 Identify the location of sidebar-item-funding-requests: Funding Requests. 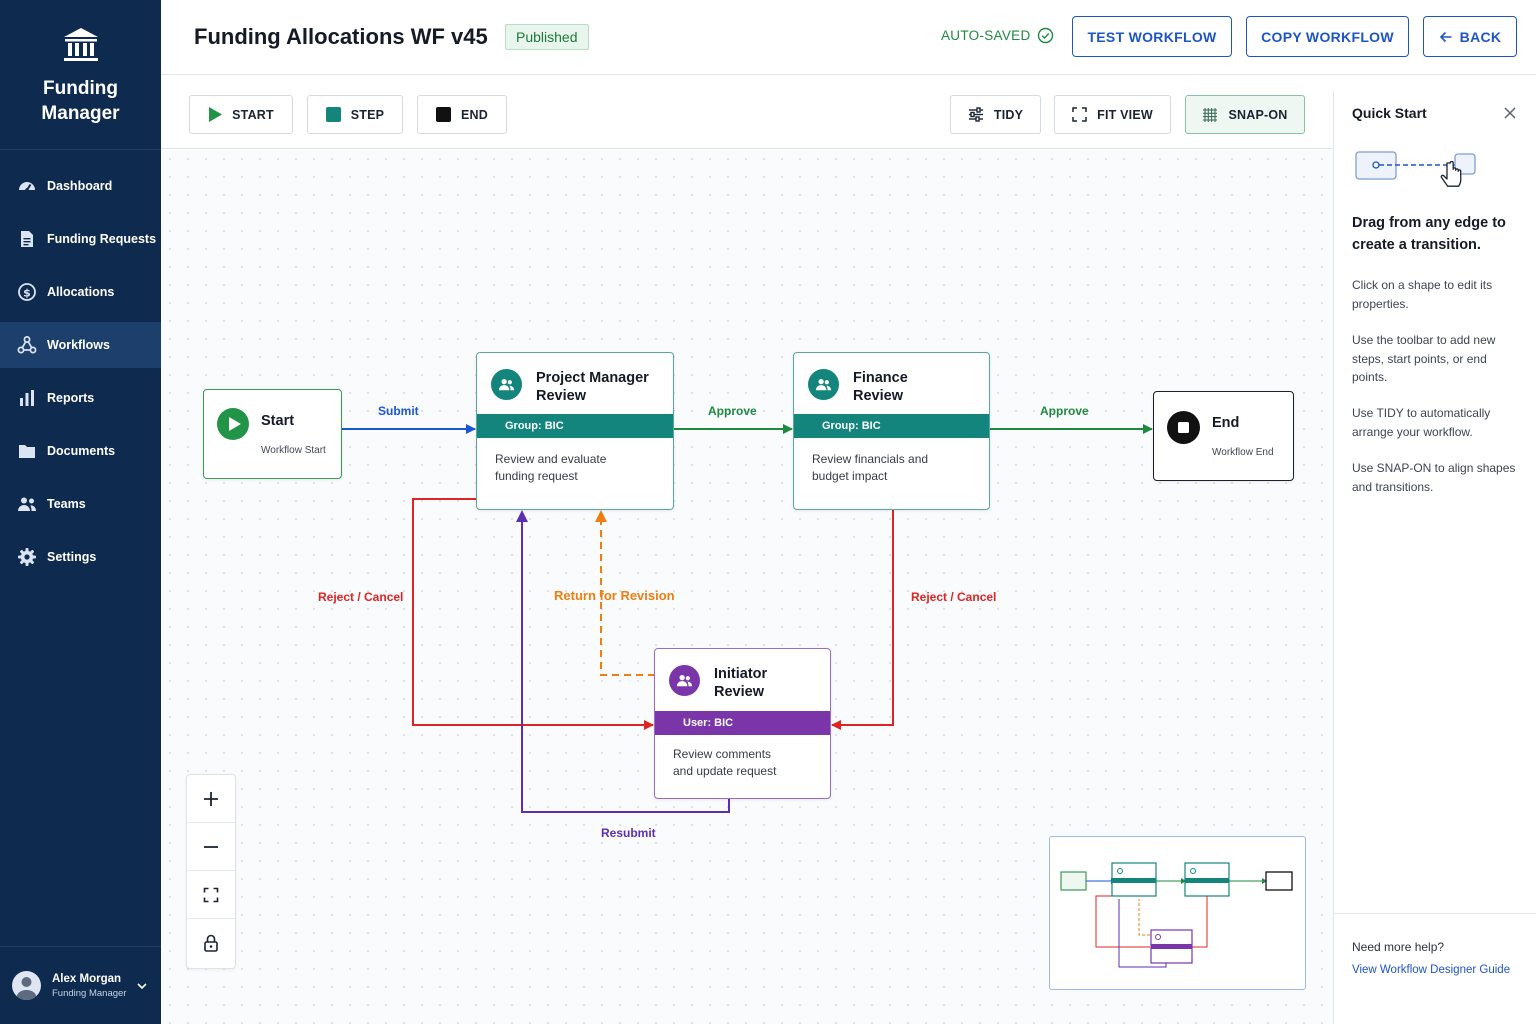
(80, 239).